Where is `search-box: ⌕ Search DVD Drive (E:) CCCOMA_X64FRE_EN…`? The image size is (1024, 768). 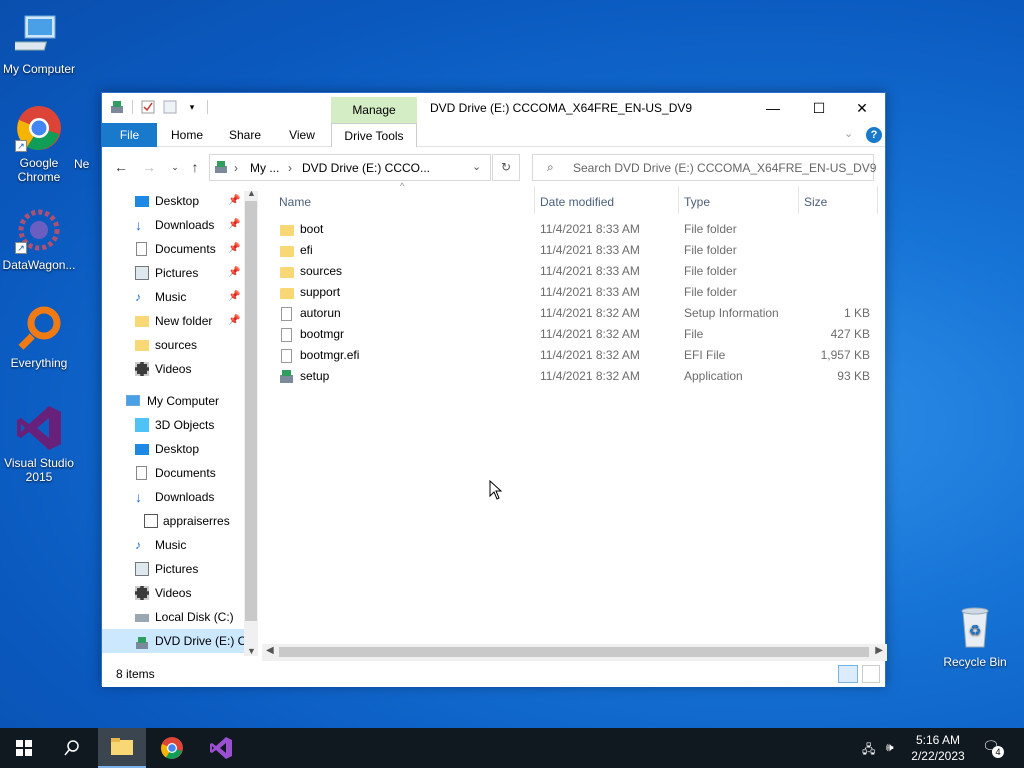
search-box: ⌕ Search DVD Drive (E:) CCCOMA_X64FRE_EN… is located at coordinates (704, 167).